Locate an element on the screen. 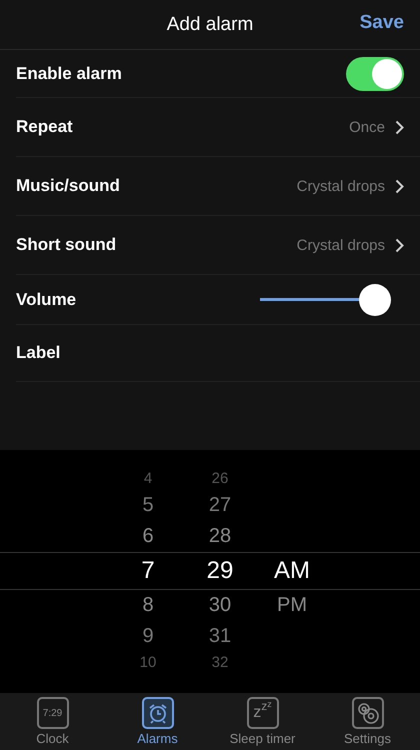 The height and width of the screenshot is (750, 420). row-label: Music/sound is located at coordinates (68, 186).